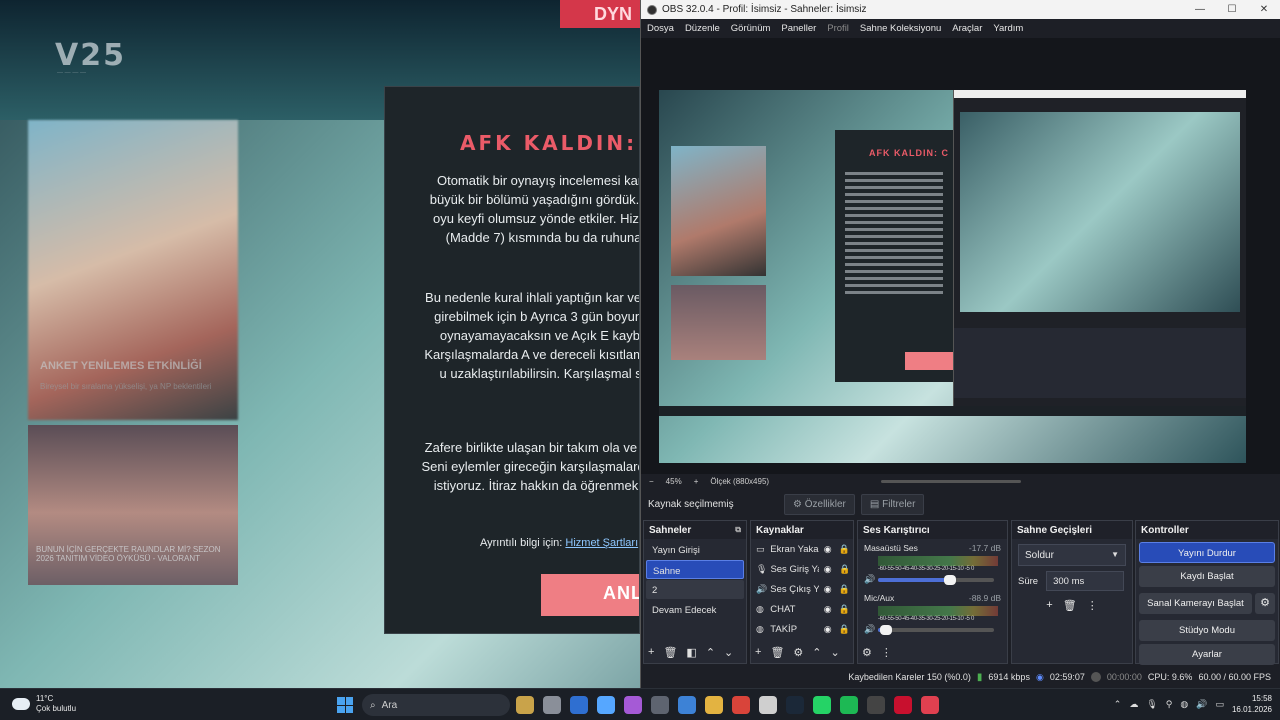 The width and height of the screenshot is (1280, 720). Describe the element at coordinates (738, 530) in the screenshot. I see `dock-float-icon: ⧉` at that location.